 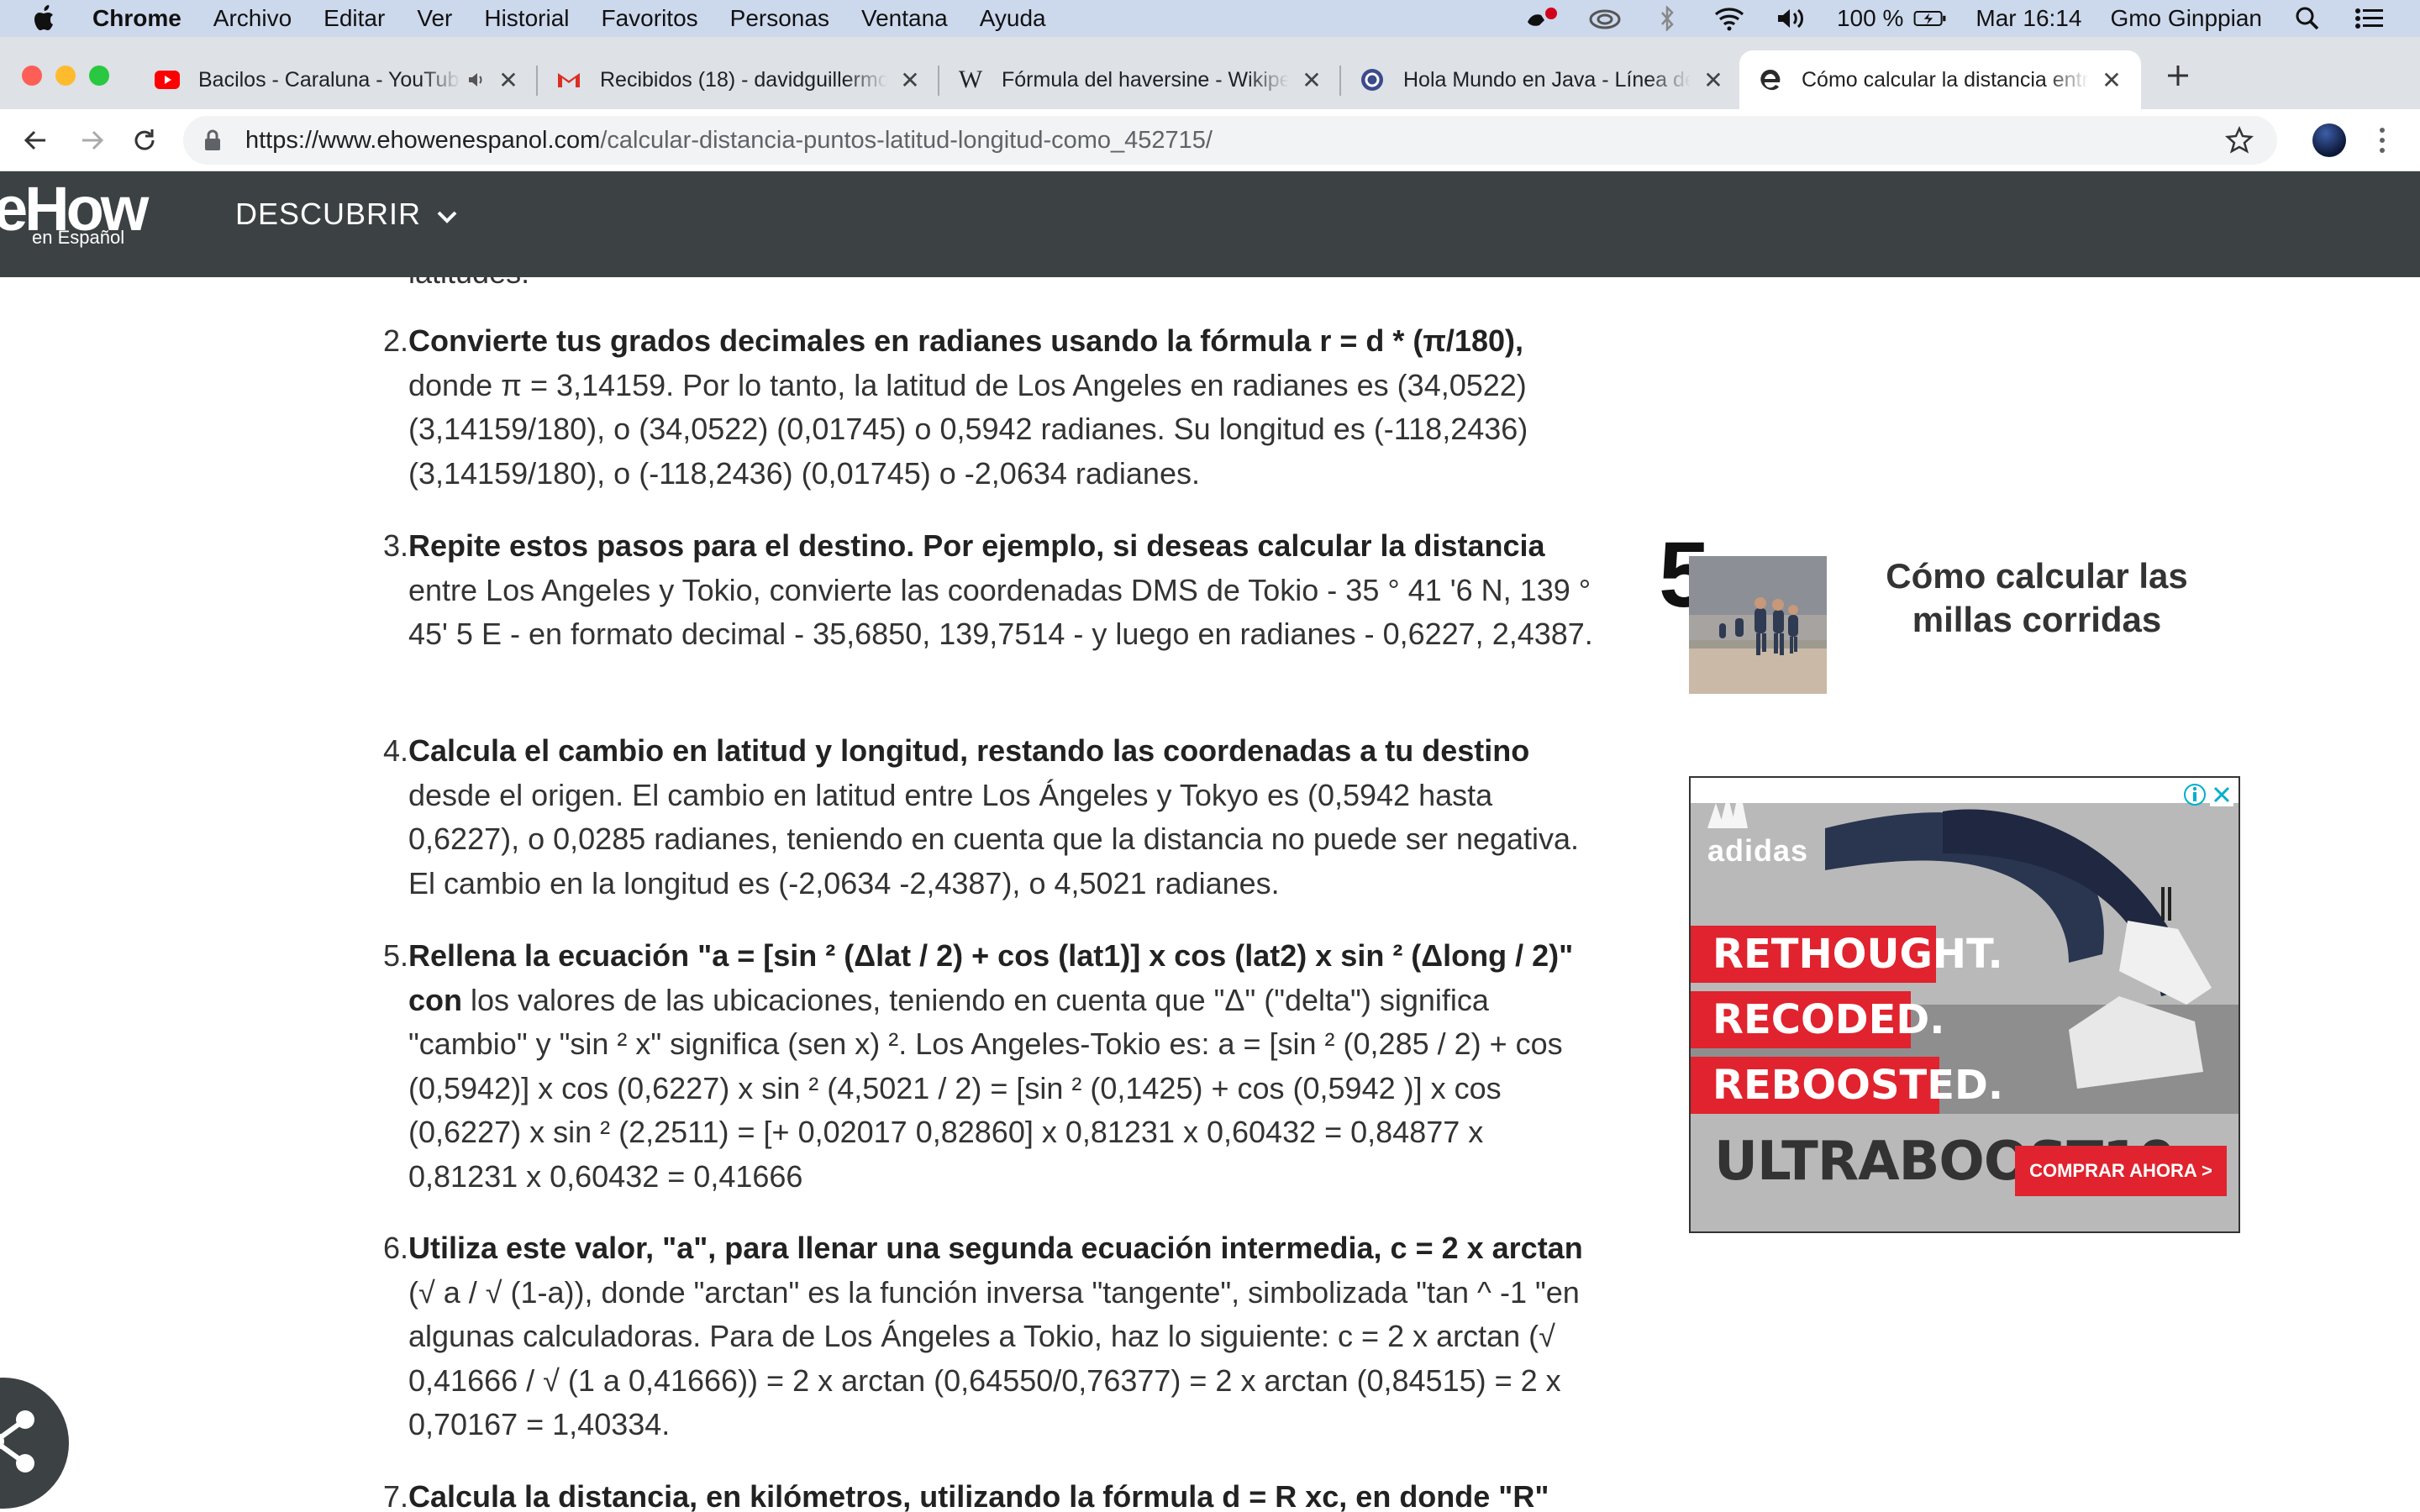 I want to click on wifi-icon, so click(x=1729, y=18).